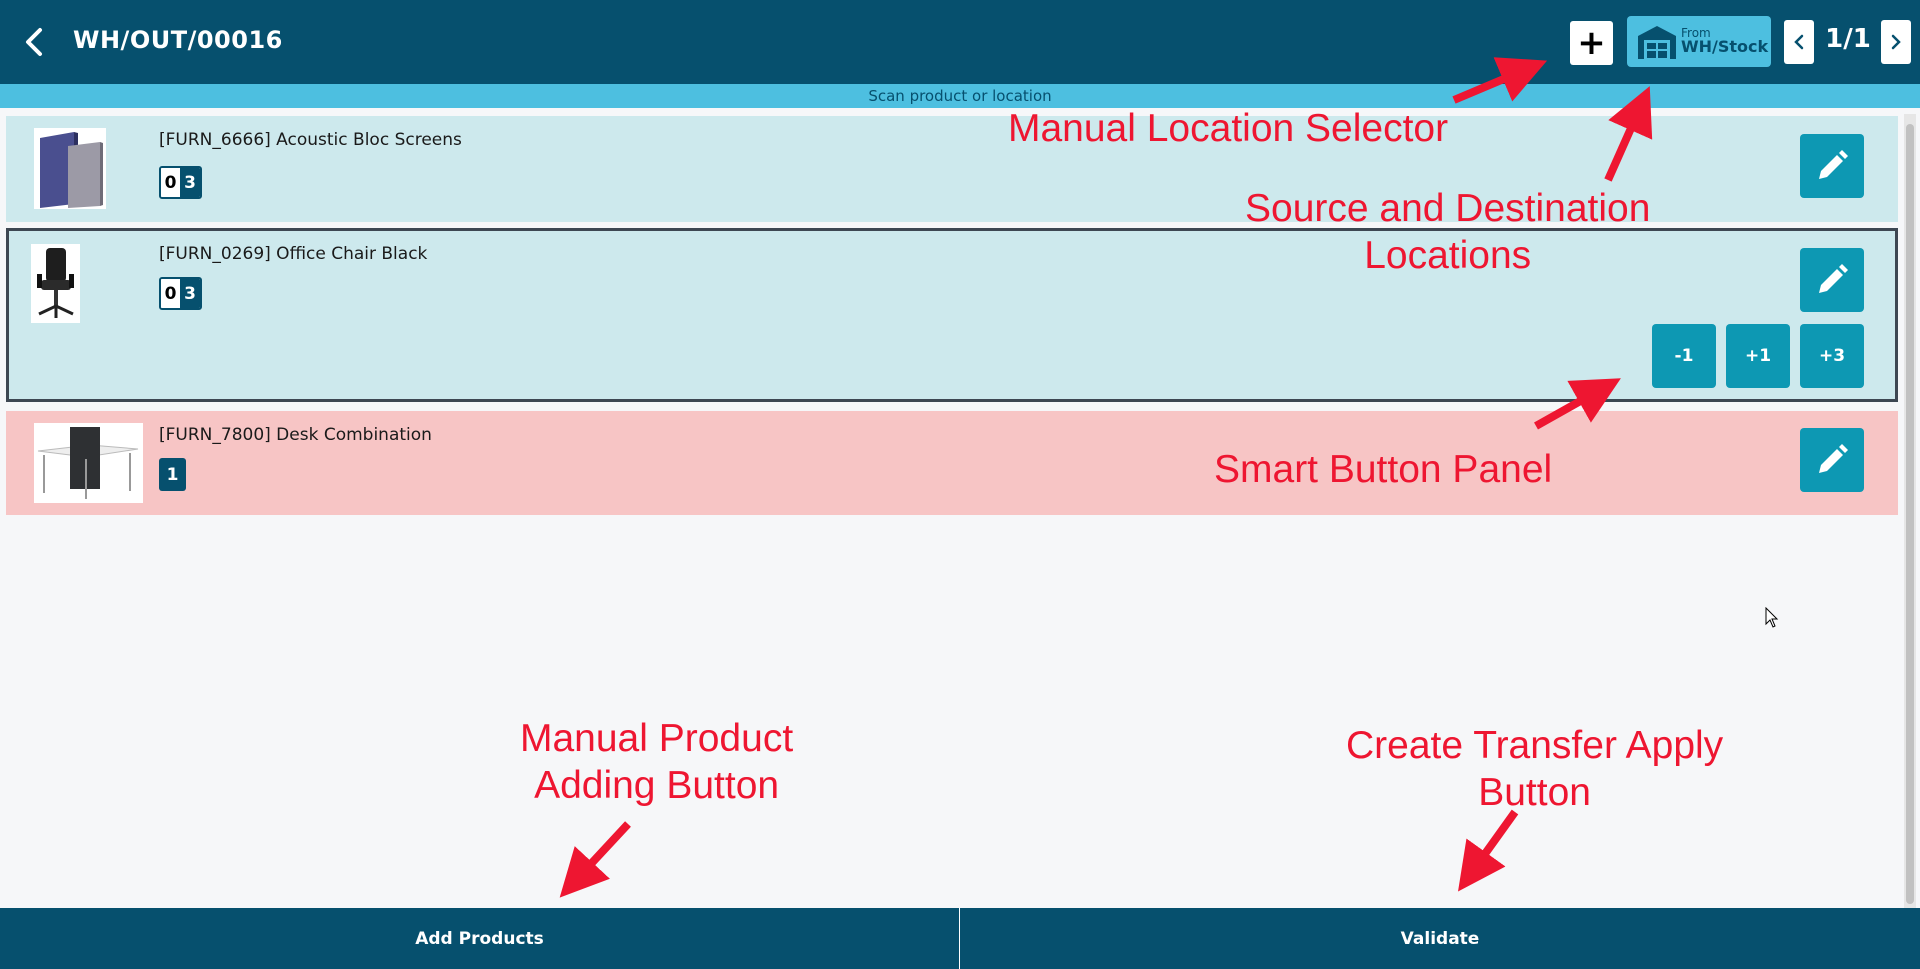  I want to click on warehouse-icon, so click(1657, 42).